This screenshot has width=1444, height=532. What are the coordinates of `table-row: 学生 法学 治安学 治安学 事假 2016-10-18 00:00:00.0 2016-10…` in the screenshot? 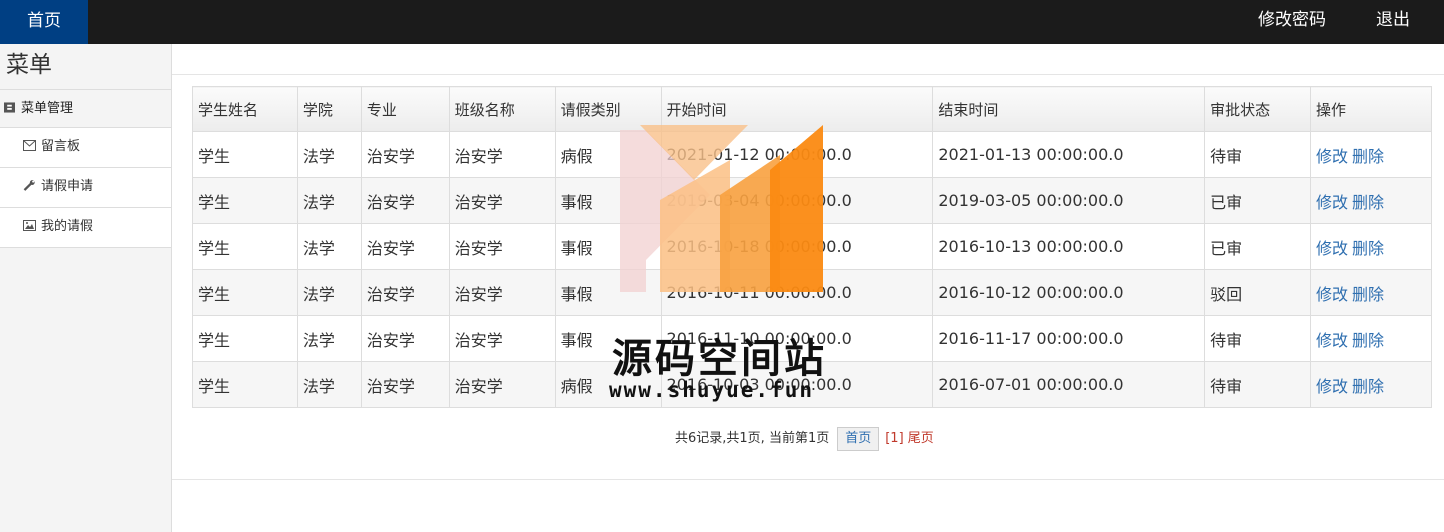 It's located at (812, 246).